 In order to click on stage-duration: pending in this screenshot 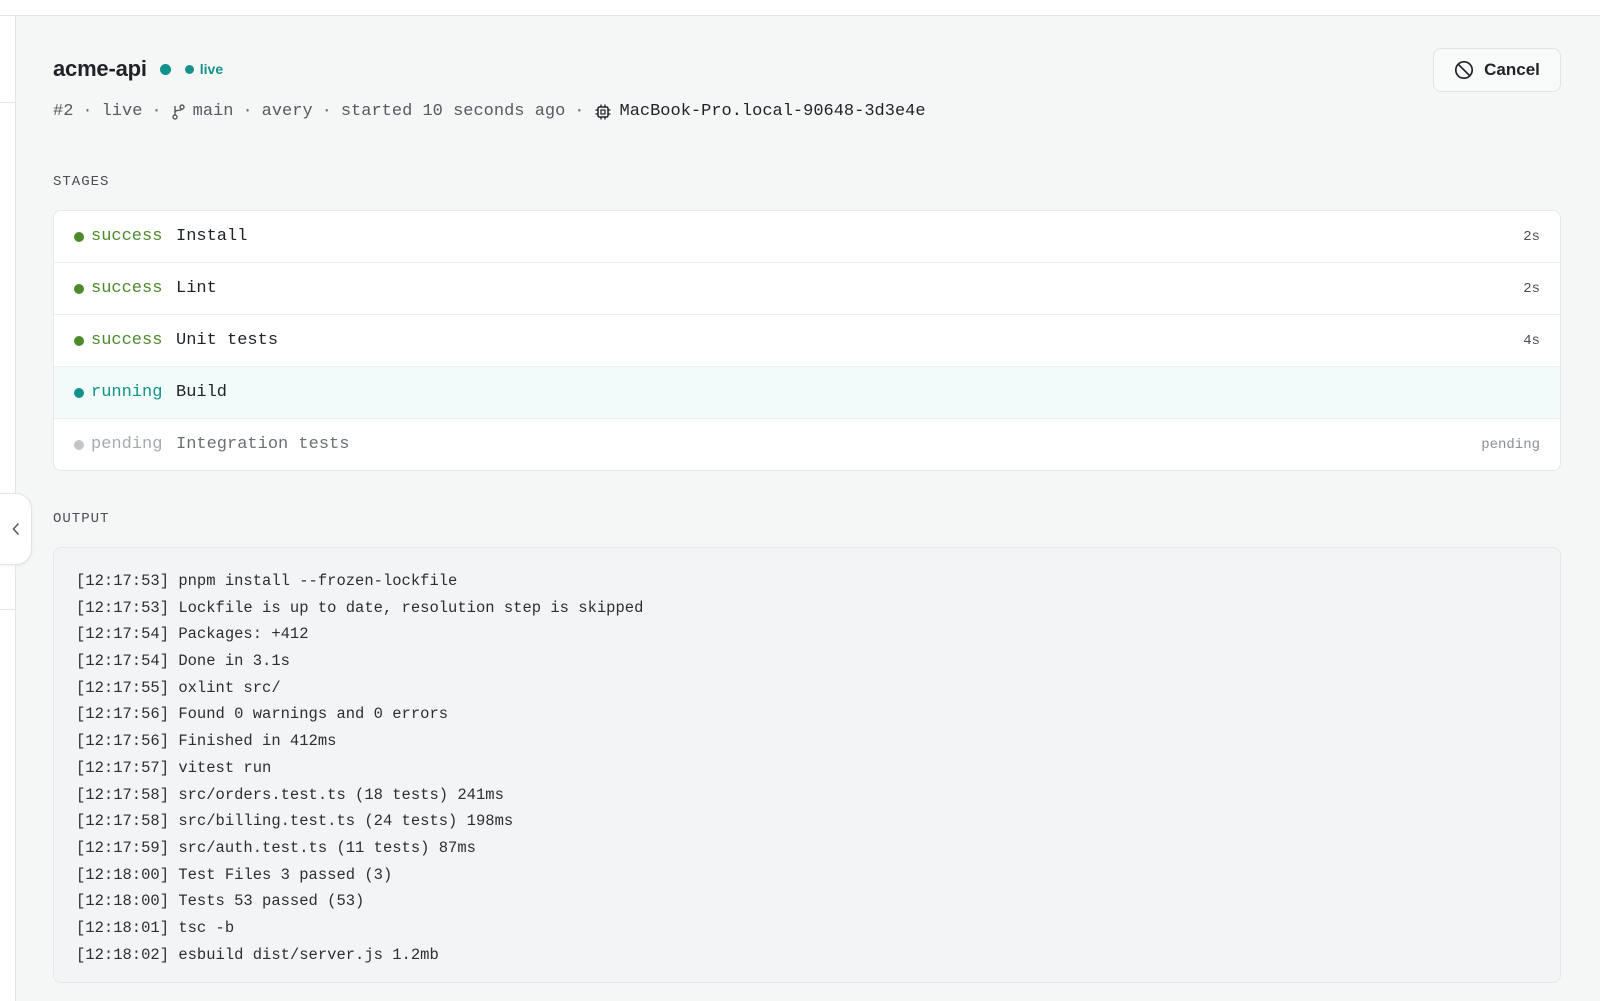, I will do `click(1510, 444)`.